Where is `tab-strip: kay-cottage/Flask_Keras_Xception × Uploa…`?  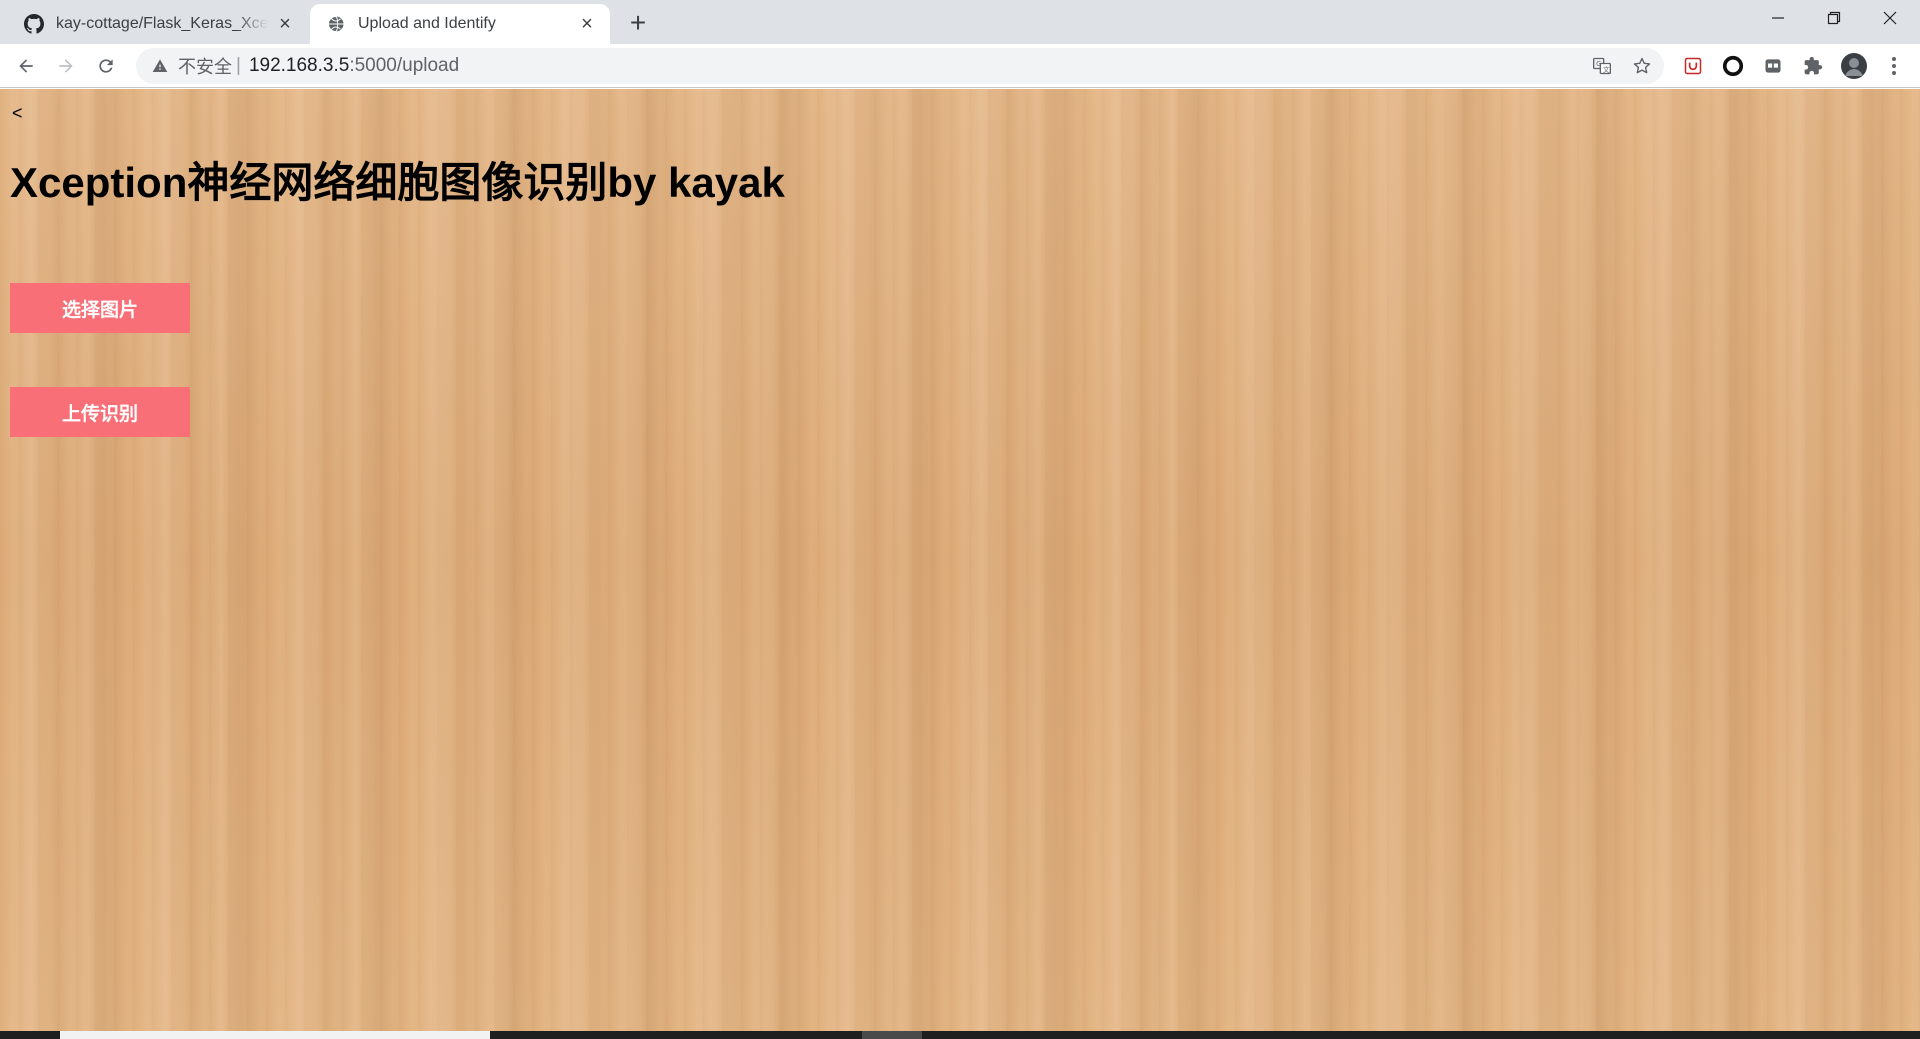 tab-strip: kay-cottage/Flask_Keras_Xception × Uploa… is located at coordinates (960, 22).